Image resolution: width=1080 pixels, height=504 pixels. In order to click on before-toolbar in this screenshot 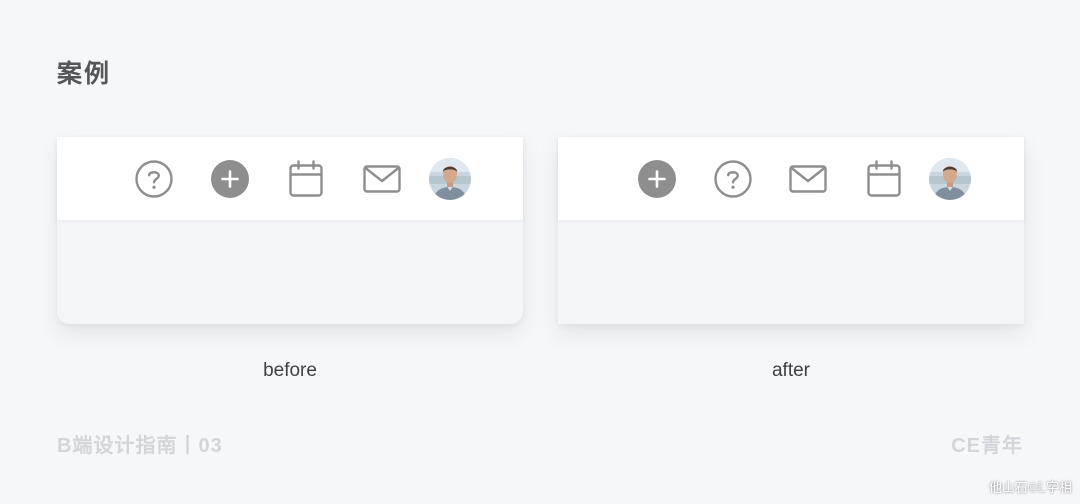, I will do `click(290, 178)`.